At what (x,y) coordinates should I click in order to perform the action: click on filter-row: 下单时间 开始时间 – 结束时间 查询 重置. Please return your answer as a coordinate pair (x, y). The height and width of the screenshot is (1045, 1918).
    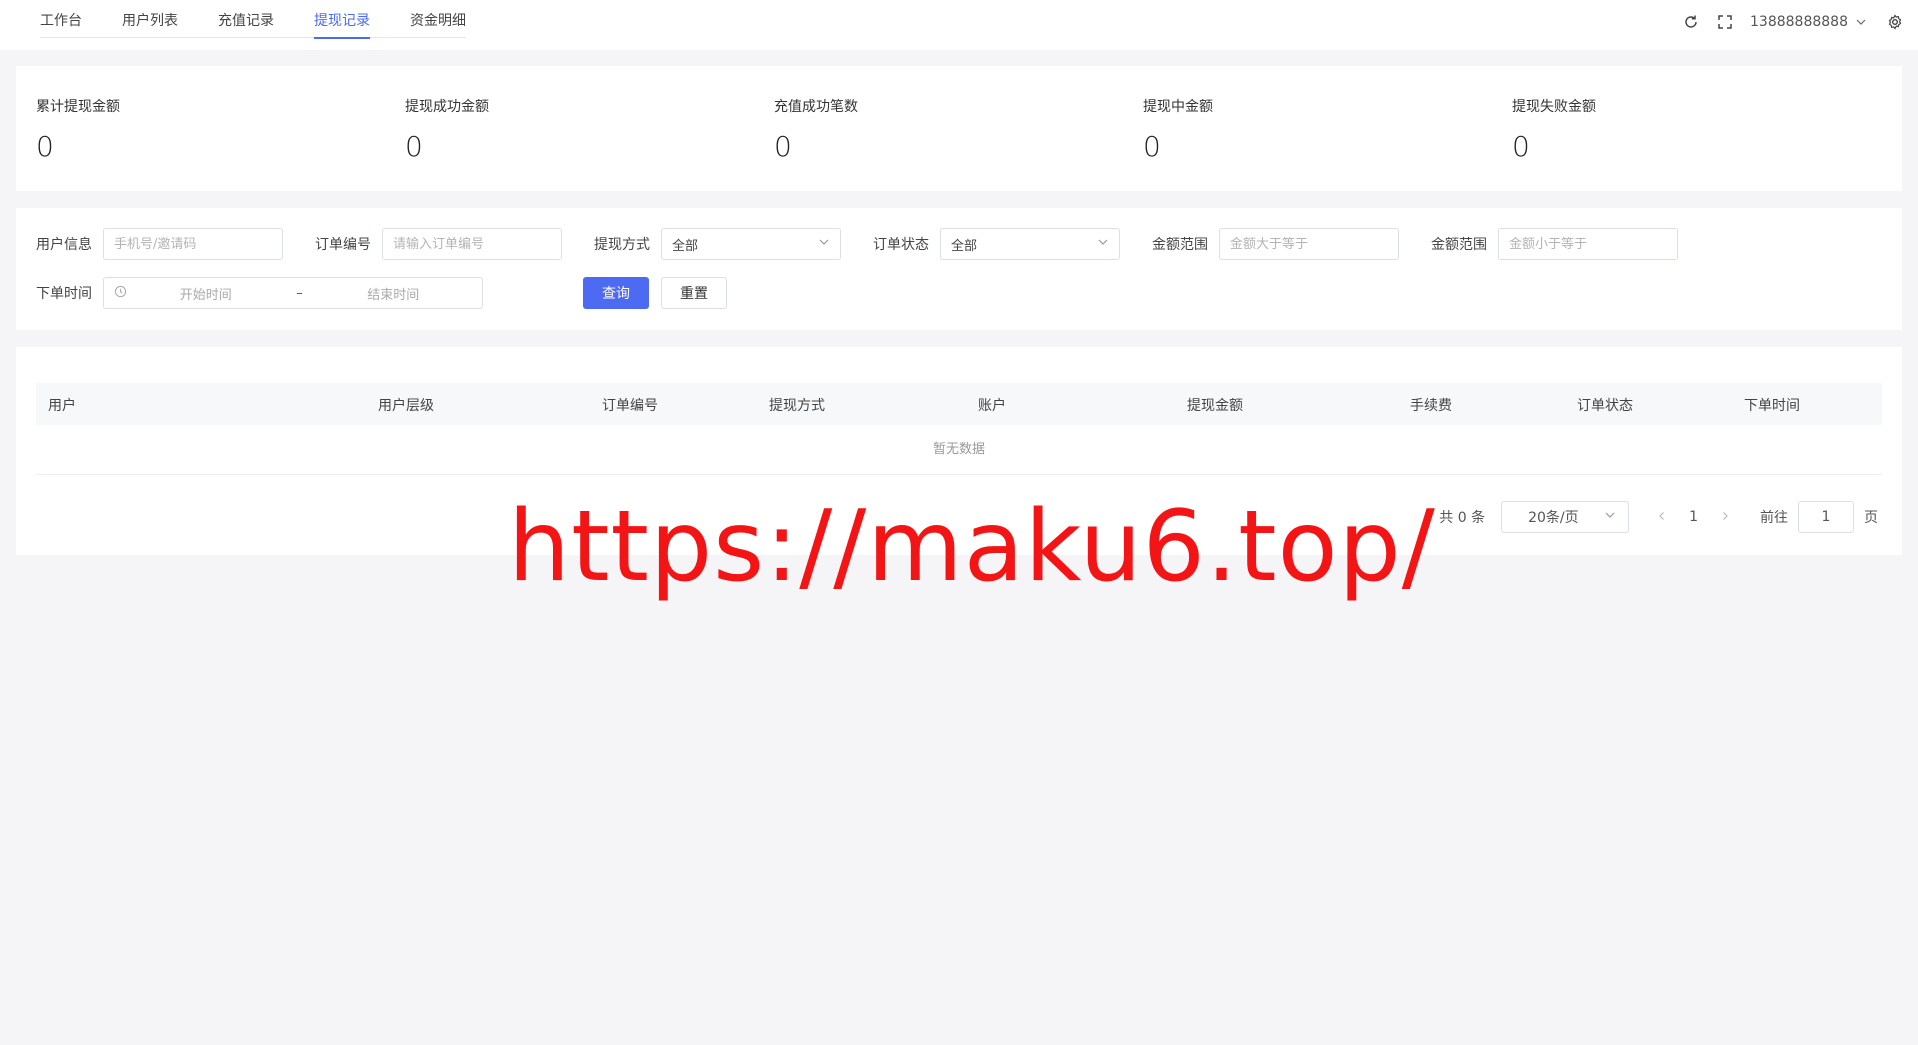
    Looking at the image, I should click on (381, 293).